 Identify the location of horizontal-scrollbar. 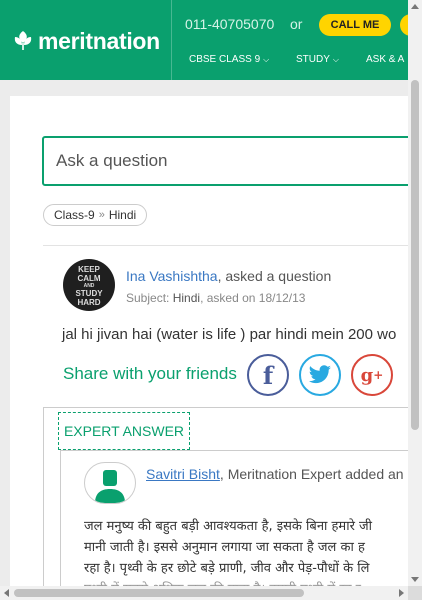
(204, 593).